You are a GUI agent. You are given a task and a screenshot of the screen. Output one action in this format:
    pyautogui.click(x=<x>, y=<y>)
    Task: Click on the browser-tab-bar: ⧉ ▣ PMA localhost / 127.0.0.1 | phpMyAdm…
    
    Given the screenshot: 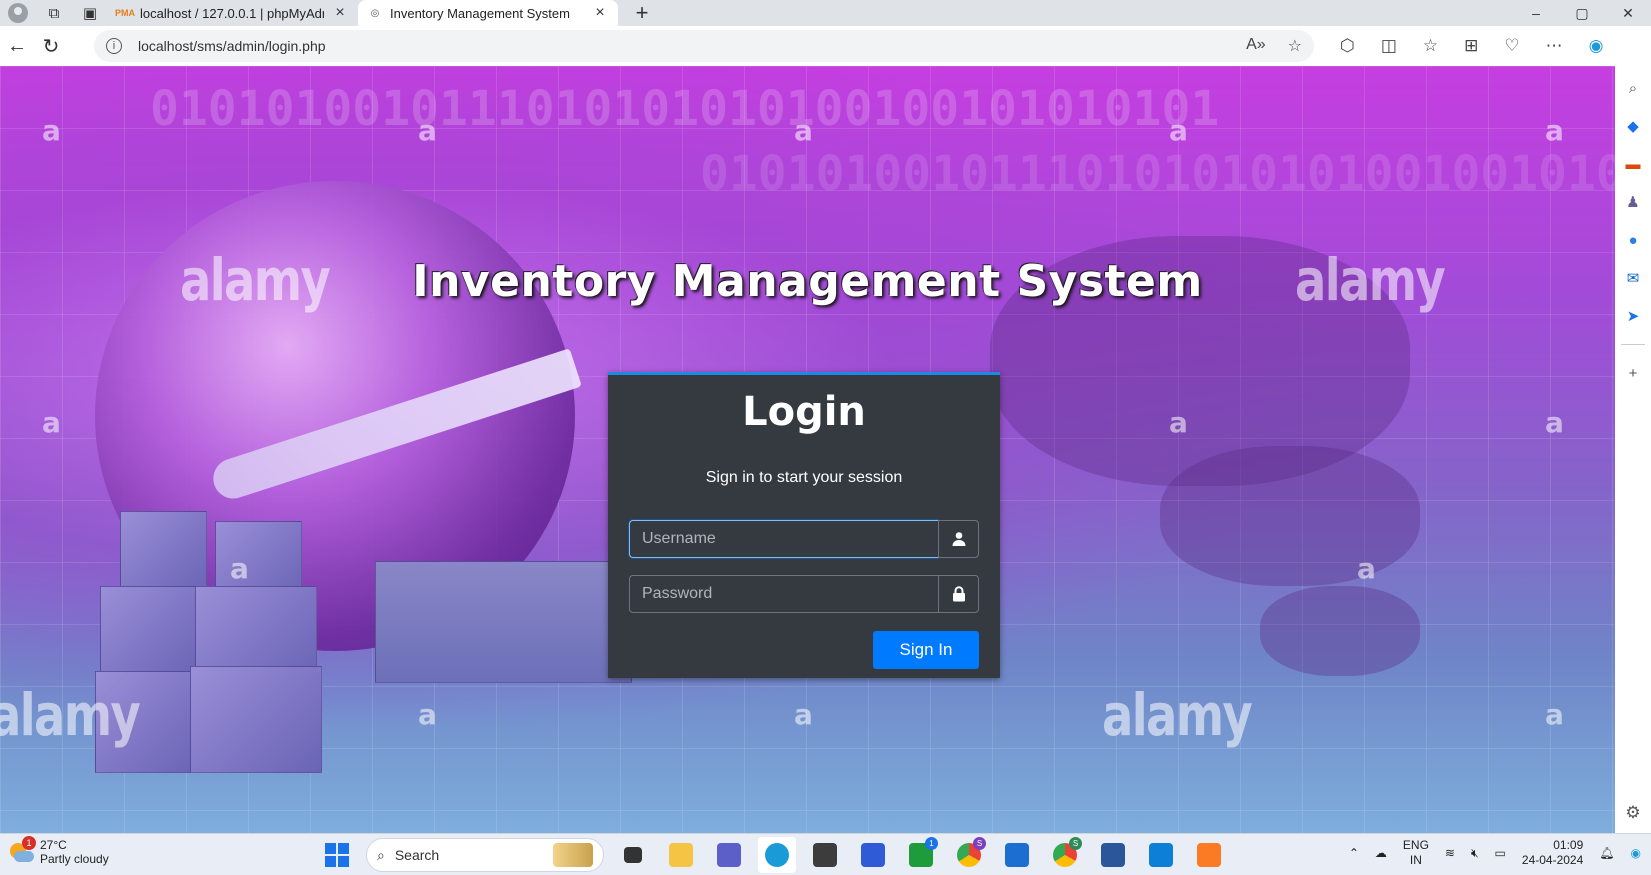 What is the action you would take?
    pyautogui.click(x=825, y=13)
    